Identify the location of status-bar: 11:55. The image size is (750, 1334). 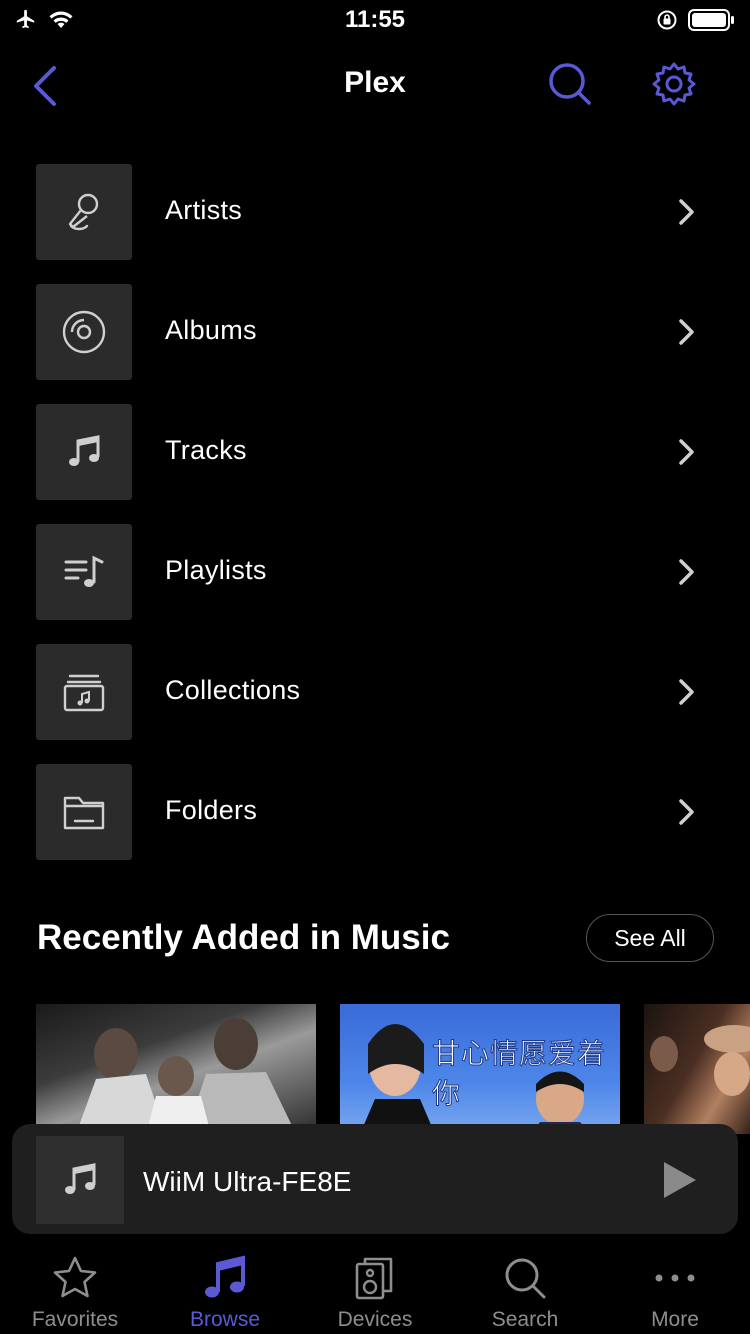
(375, 20).